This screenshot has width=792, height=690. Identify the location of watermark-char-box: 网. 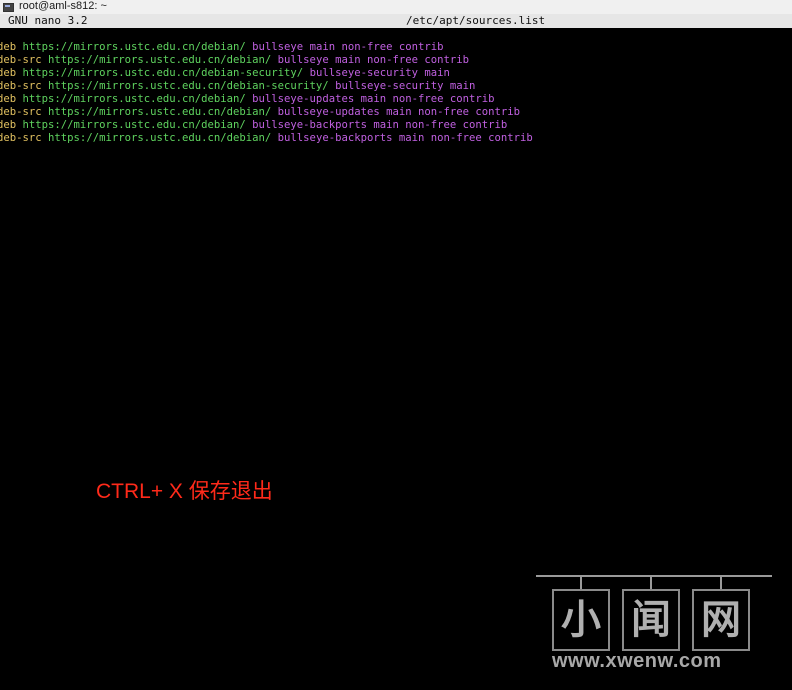
(721, 620).